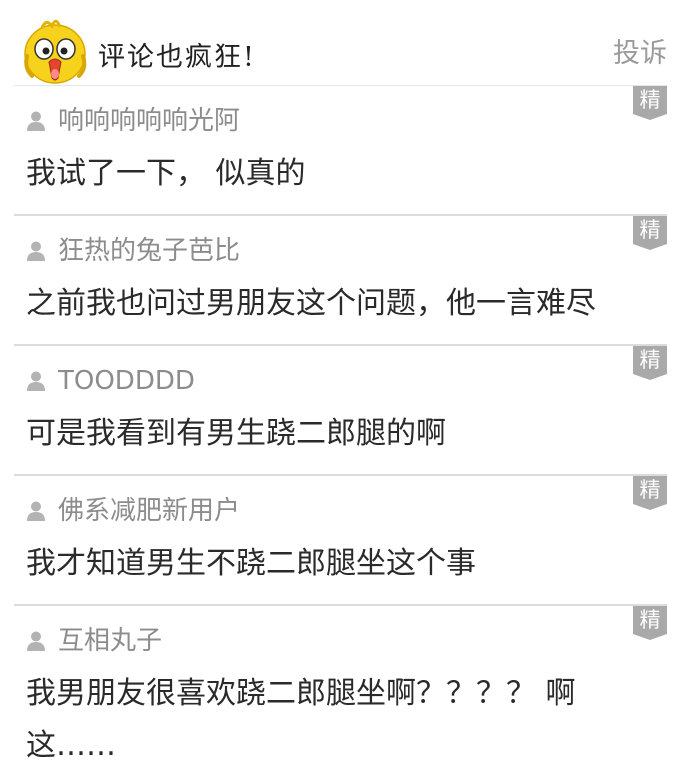 This screenshot has height=778, width=681. What do you see at coordinates (57, 51) in the screenshot?
I see `yellow-bird-mascot-icon` at bounding box center [57, 51].